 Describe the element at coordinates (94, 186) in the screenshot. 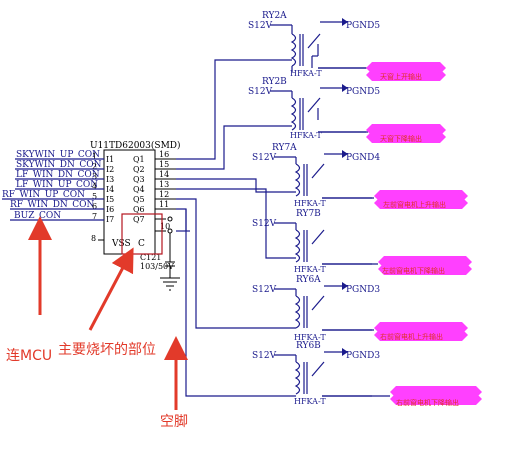

I see `input-pin: 4` at that location.